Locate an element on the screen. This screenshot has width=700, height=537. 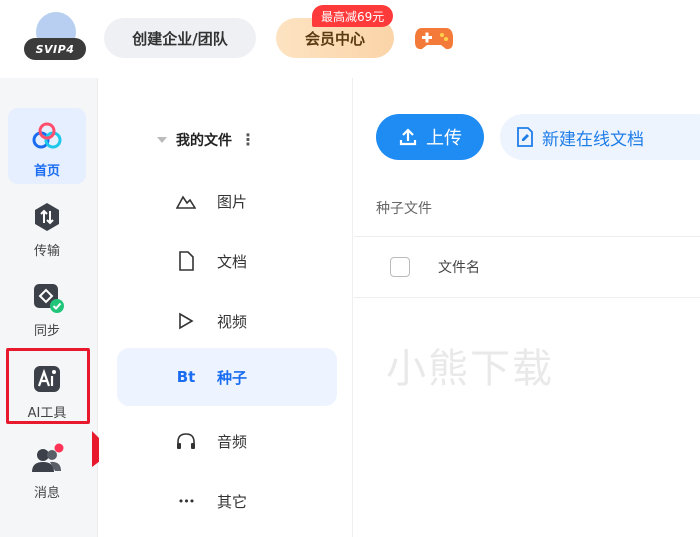
rail-item-sync: 同步 is located at coordinates (47, 306).